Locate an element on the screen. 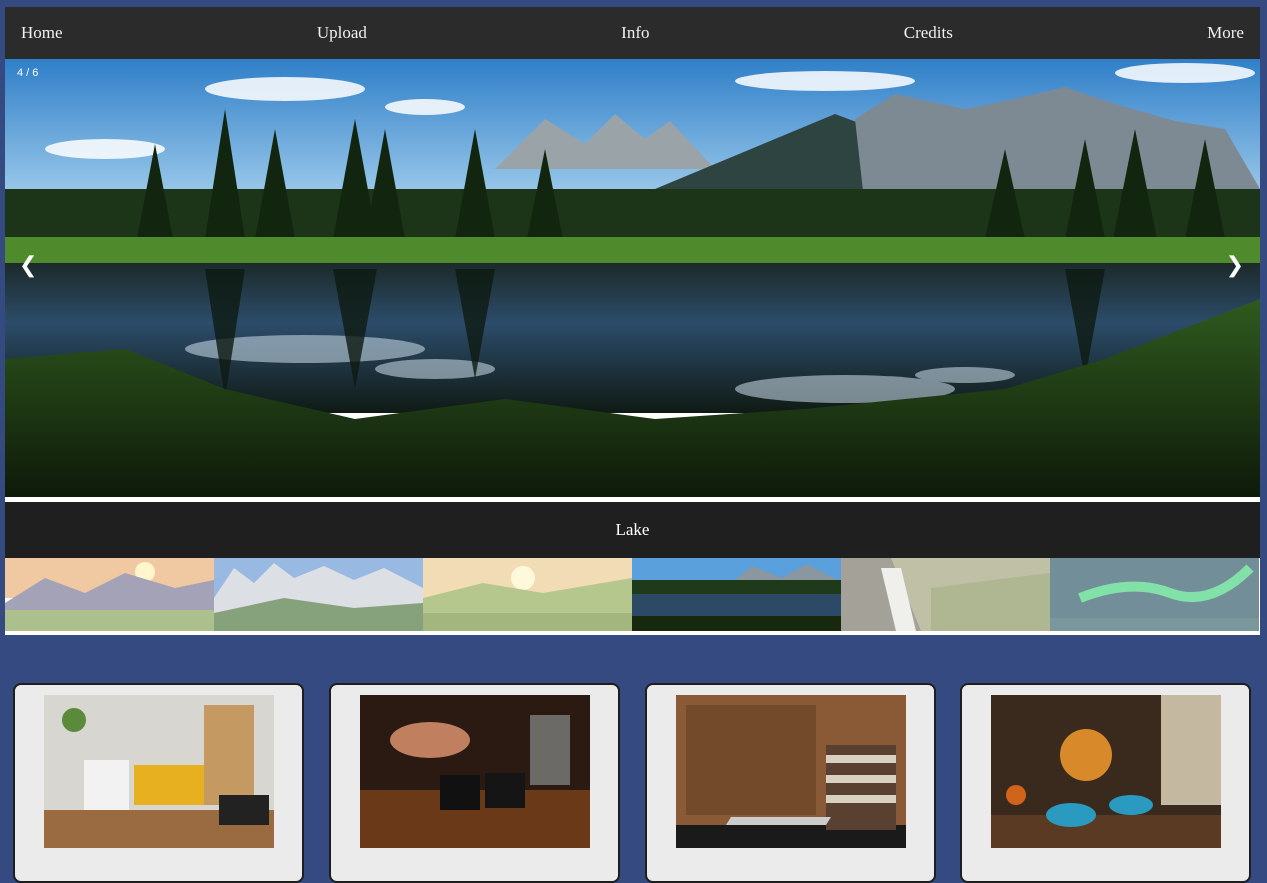  waterfall-image is located at coordinates (945, 594).